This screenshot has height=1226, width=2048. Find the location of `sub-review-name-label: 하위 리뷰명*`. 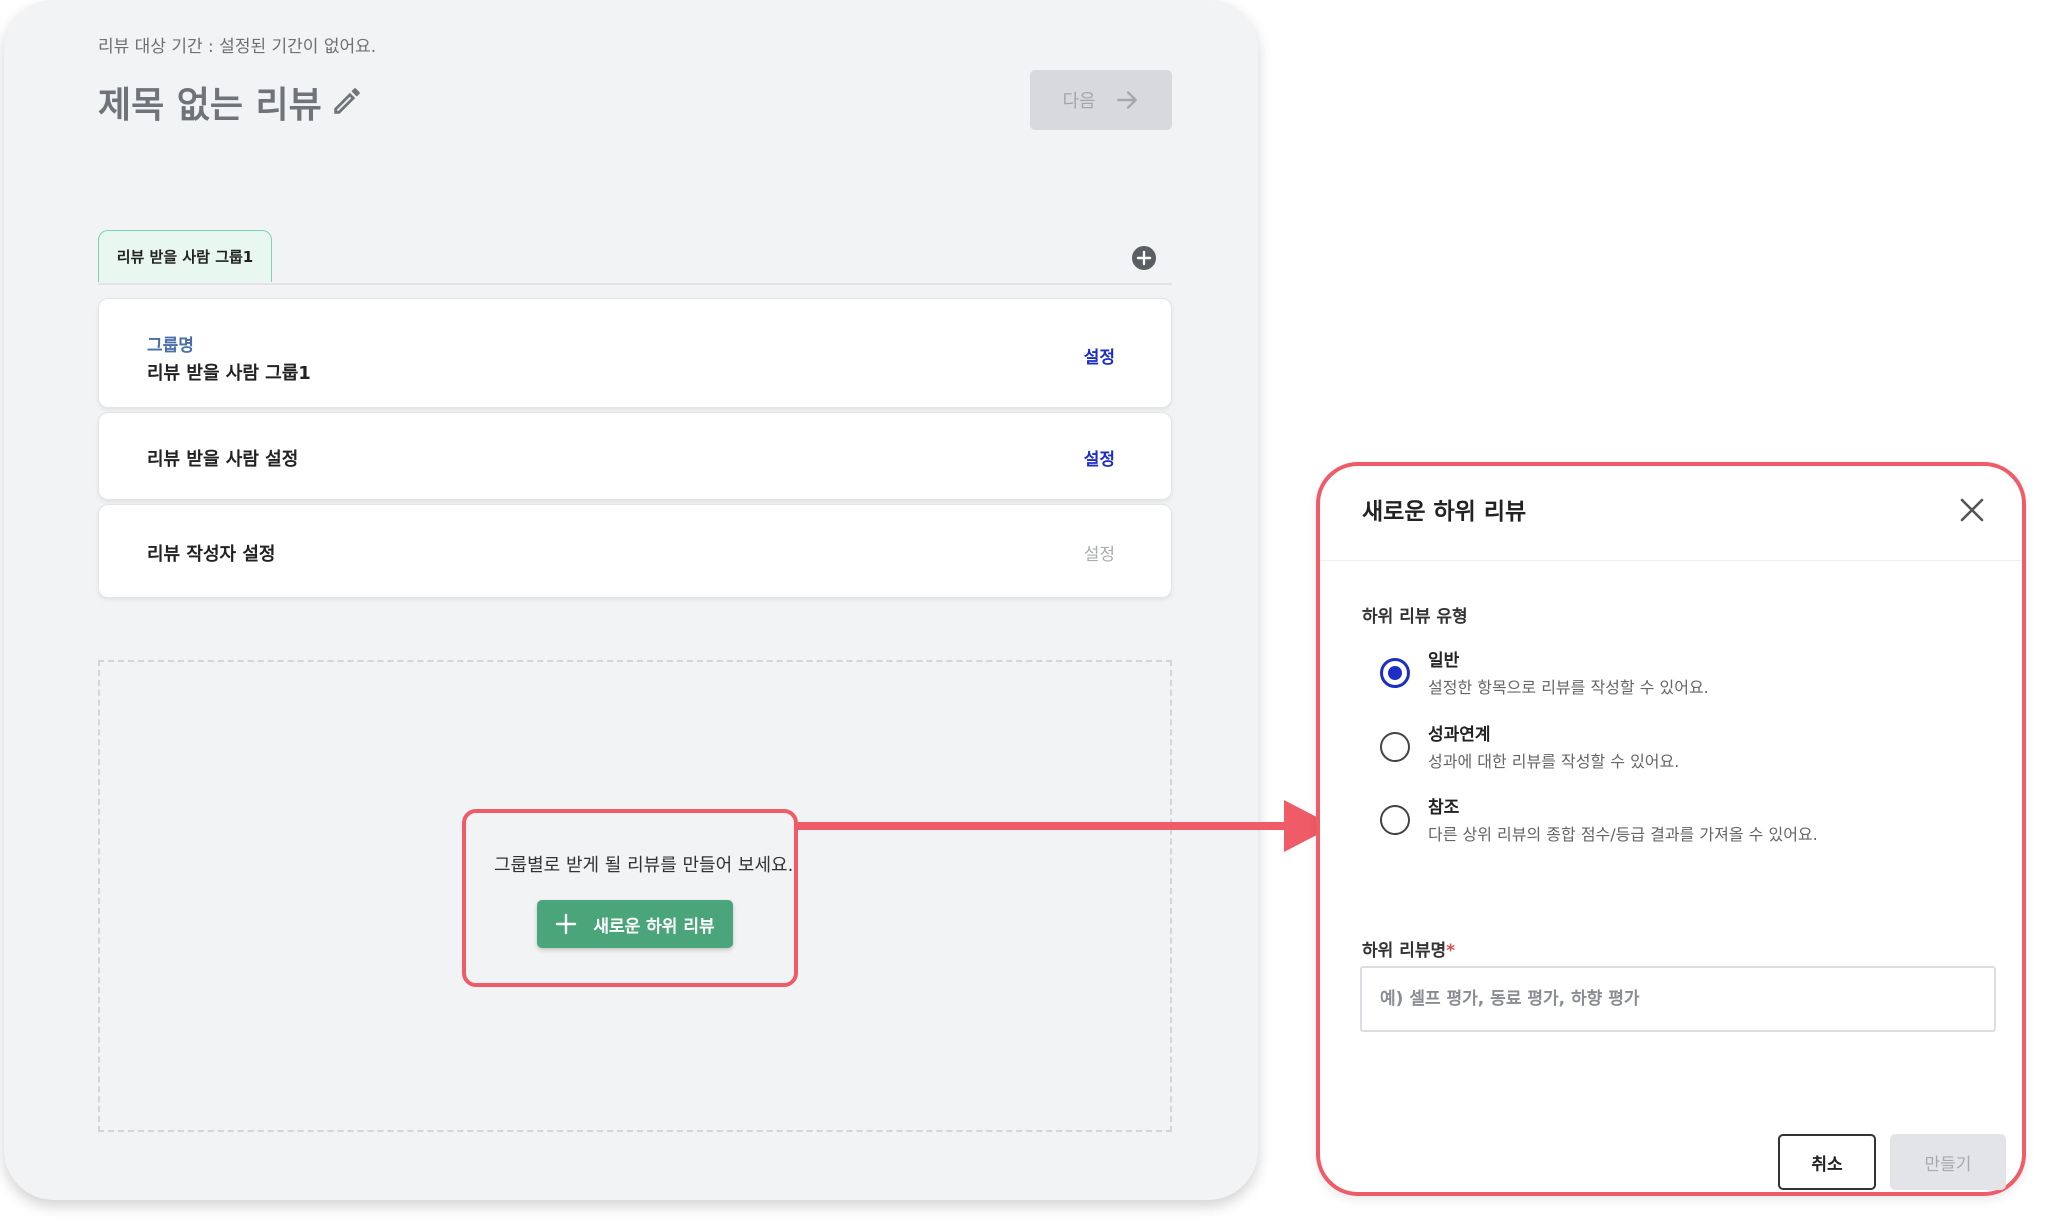

sub-review-name-label: 하위 리뷰명* is located at coordinates (1408, 948).